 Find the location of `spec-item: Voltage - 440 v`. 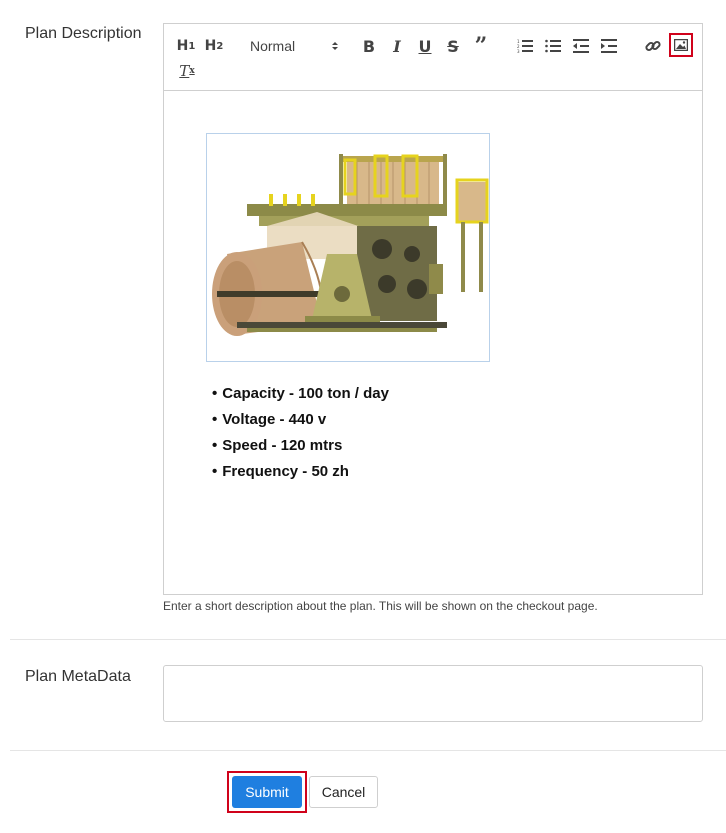

spec-item: Voltage - 440 v is located at coordinates (300, 420).